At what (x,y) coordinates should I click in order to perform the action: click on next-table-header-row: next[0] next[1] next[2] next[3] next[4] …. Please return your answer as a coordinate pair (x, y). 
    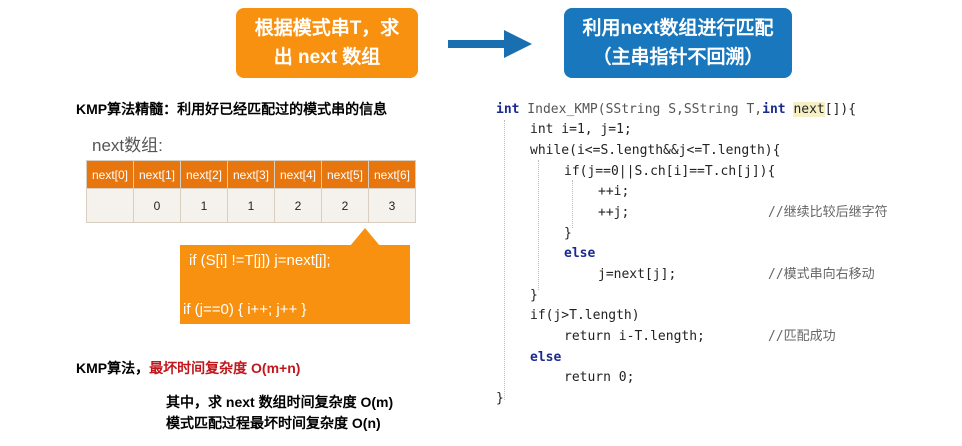
    Looking at the image, I should click on (251, 174).